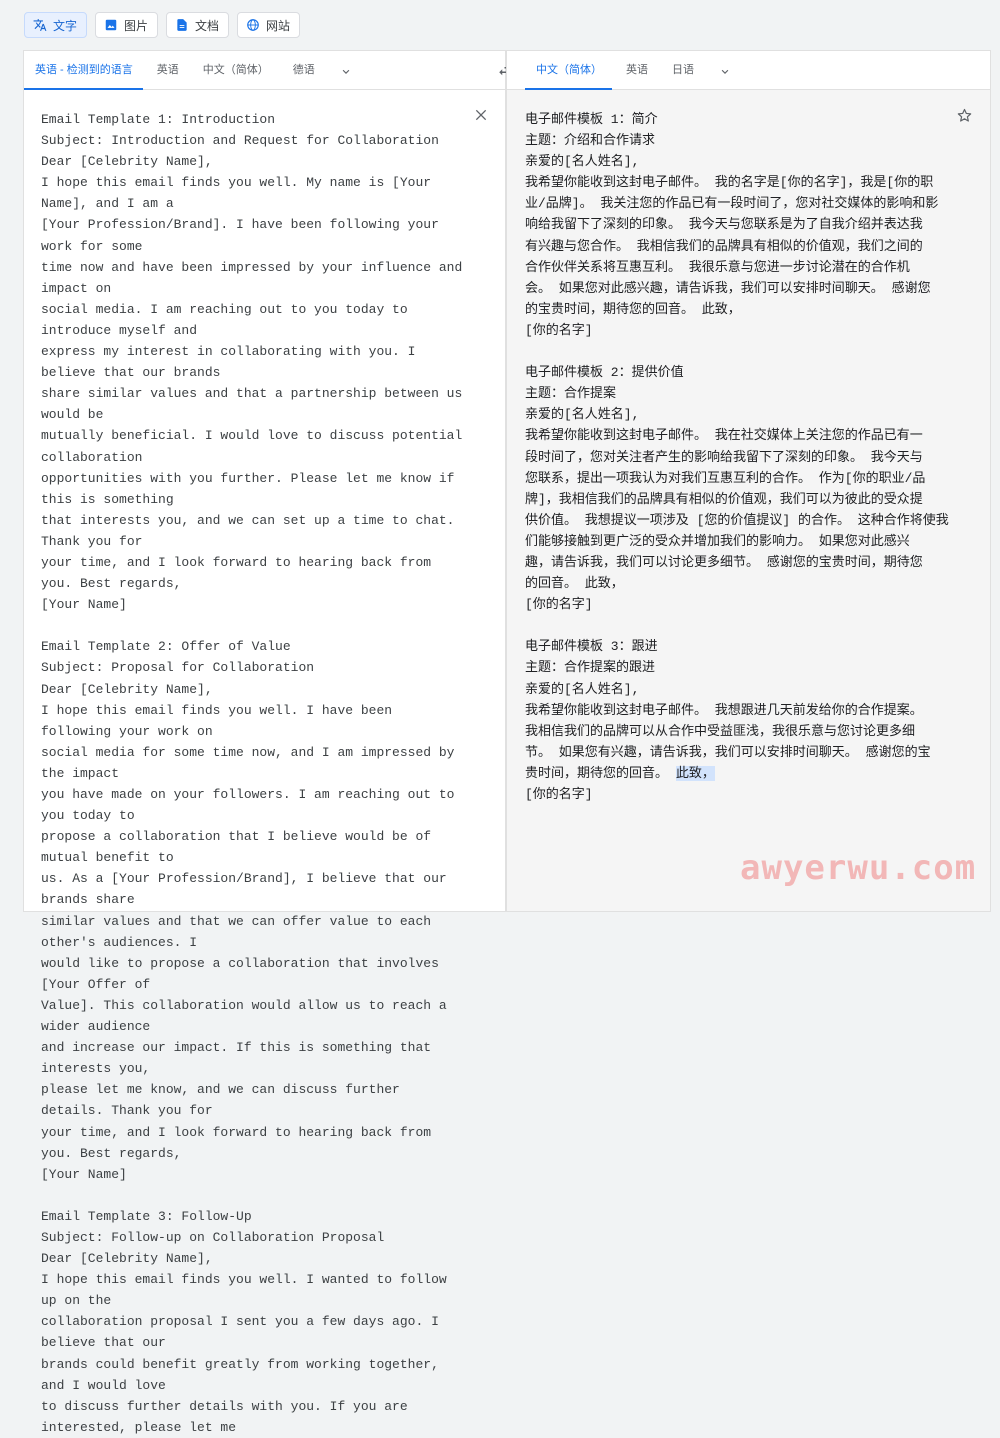 The image size is (1000, 1438). I want to click on translation-line: 响给我留下了深刻的印象。 我今天与您联系是为了自我介绍并表达我, so click(724, 225).